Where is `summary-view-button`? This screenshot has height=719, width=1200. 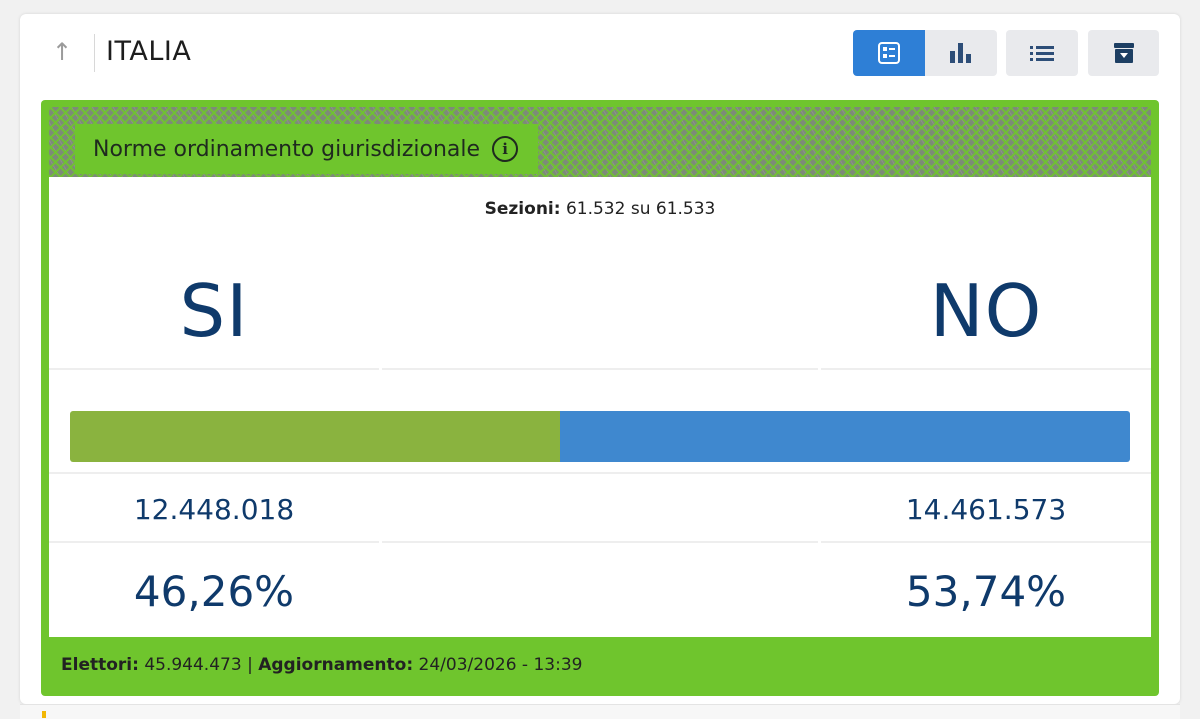
summary-view-button is located at coordinates (889, 53).